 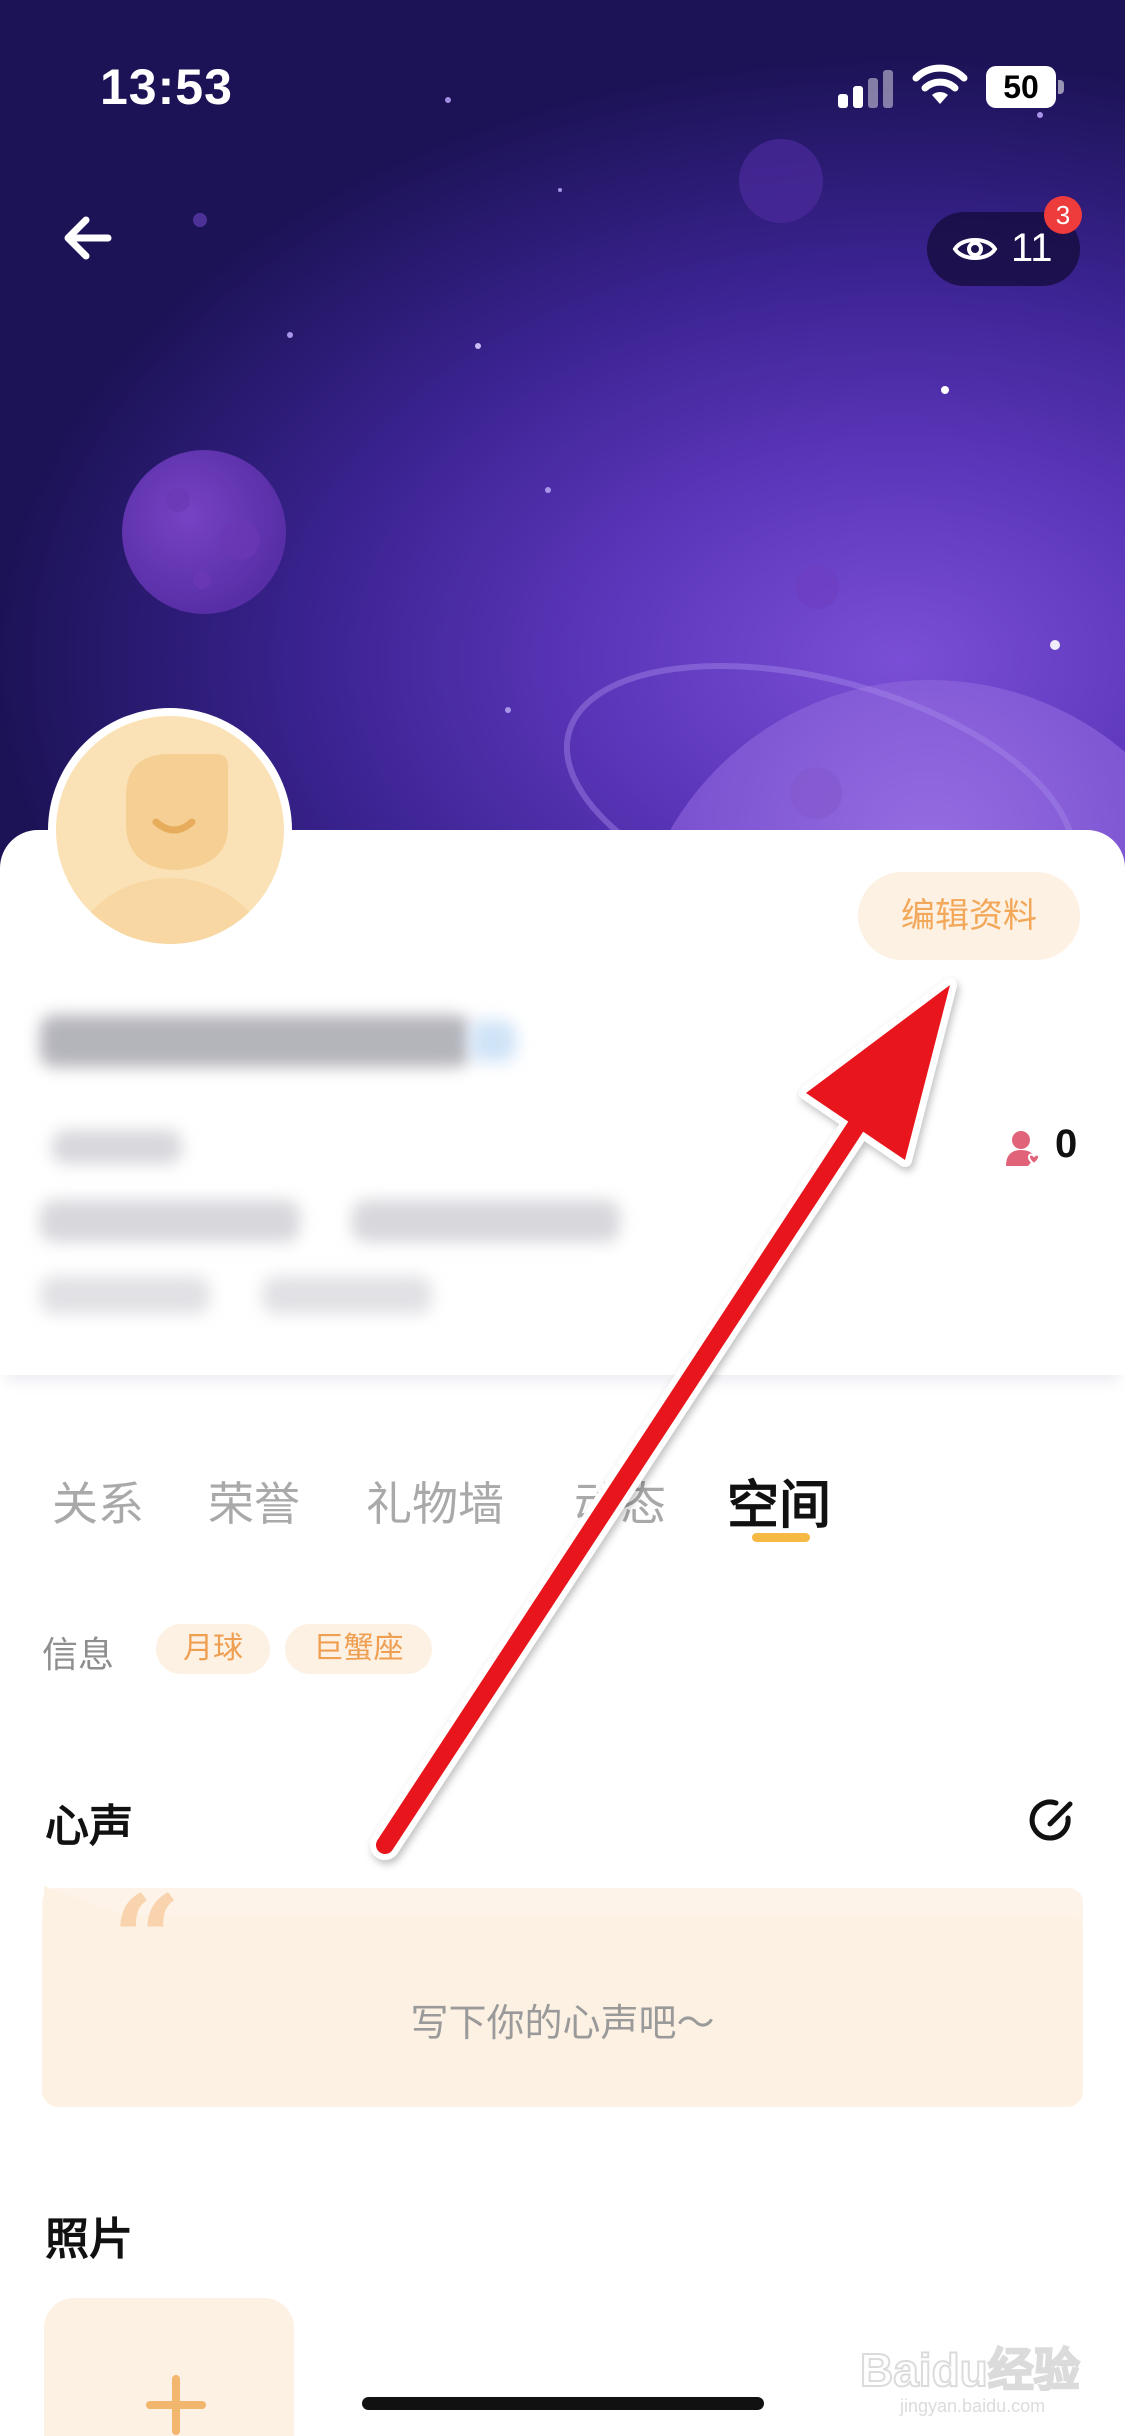 What do you see at coordinates (176, 2405) in the screenshot?
I see `plus-icon` at bounding box center [176, 2405].